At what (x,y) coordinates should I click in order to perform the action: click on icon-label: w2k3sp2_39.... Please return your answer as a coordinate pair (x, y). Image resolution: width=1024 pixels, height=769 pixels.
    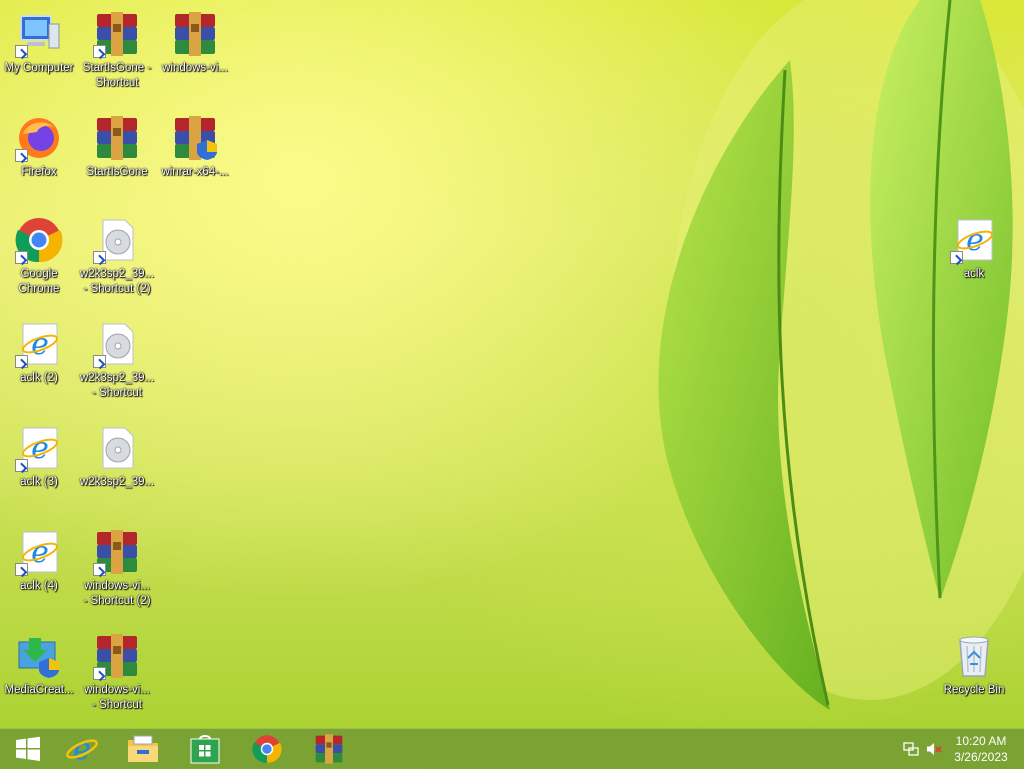
    Looking at the image, I should click on (117, 482).